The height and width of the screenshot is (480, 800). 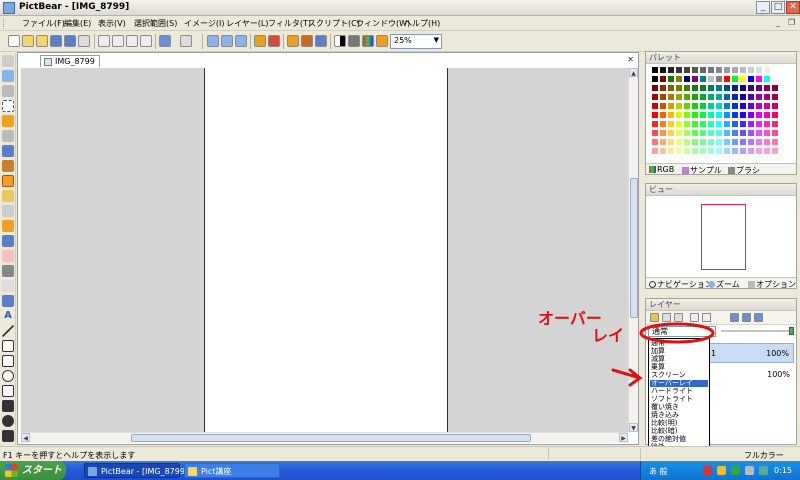 What do you see at coordinates (42, 470) in the screenshot?
I see `start-label: スタート` at bounding box center [42, 470].